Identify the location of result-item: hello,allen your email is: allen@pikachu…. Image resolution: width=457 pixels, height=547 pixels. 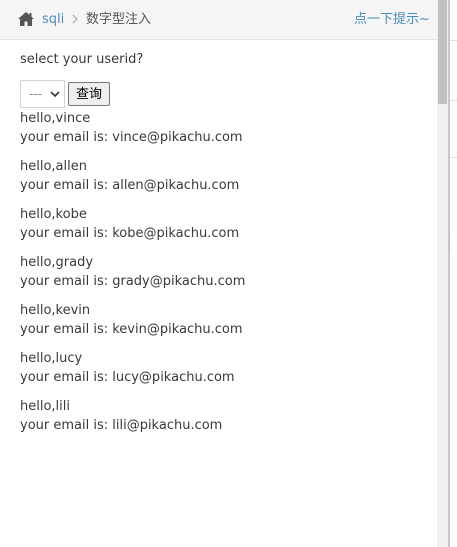
(132, 176).